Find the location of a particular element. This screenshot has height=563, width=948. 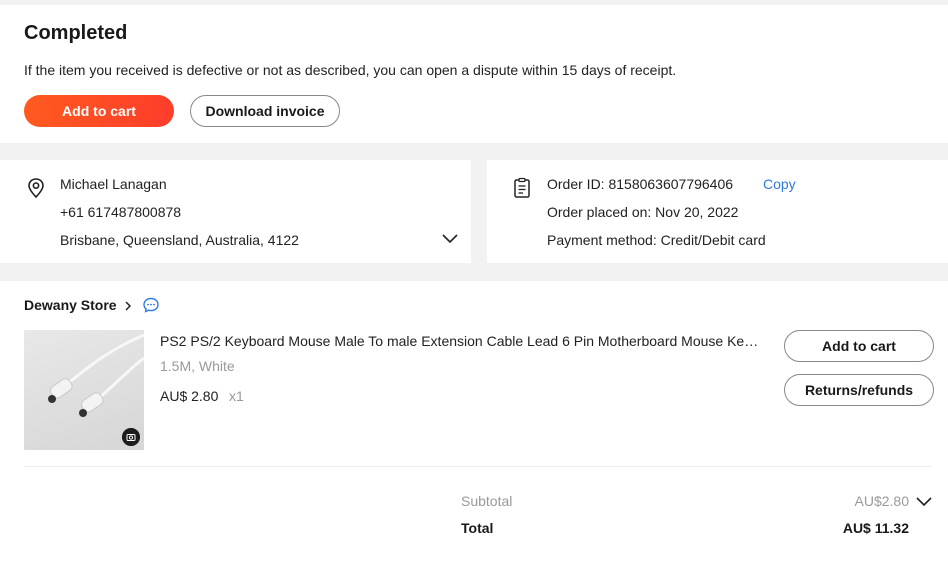

location-pin-icon is located at coordinates (36, 188).